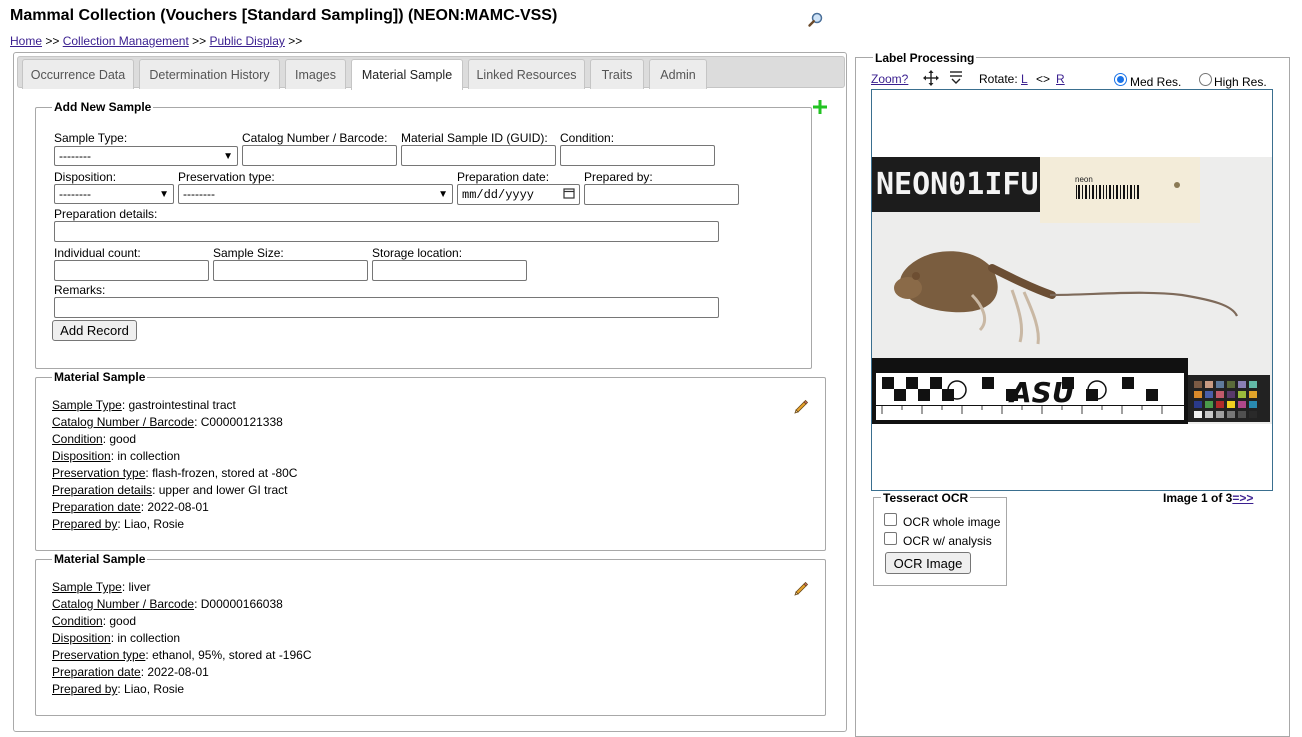  Describe the element at coordinates (1041, 392) in the screenshot. I see `ruler-brand-text: ASU` at that location.